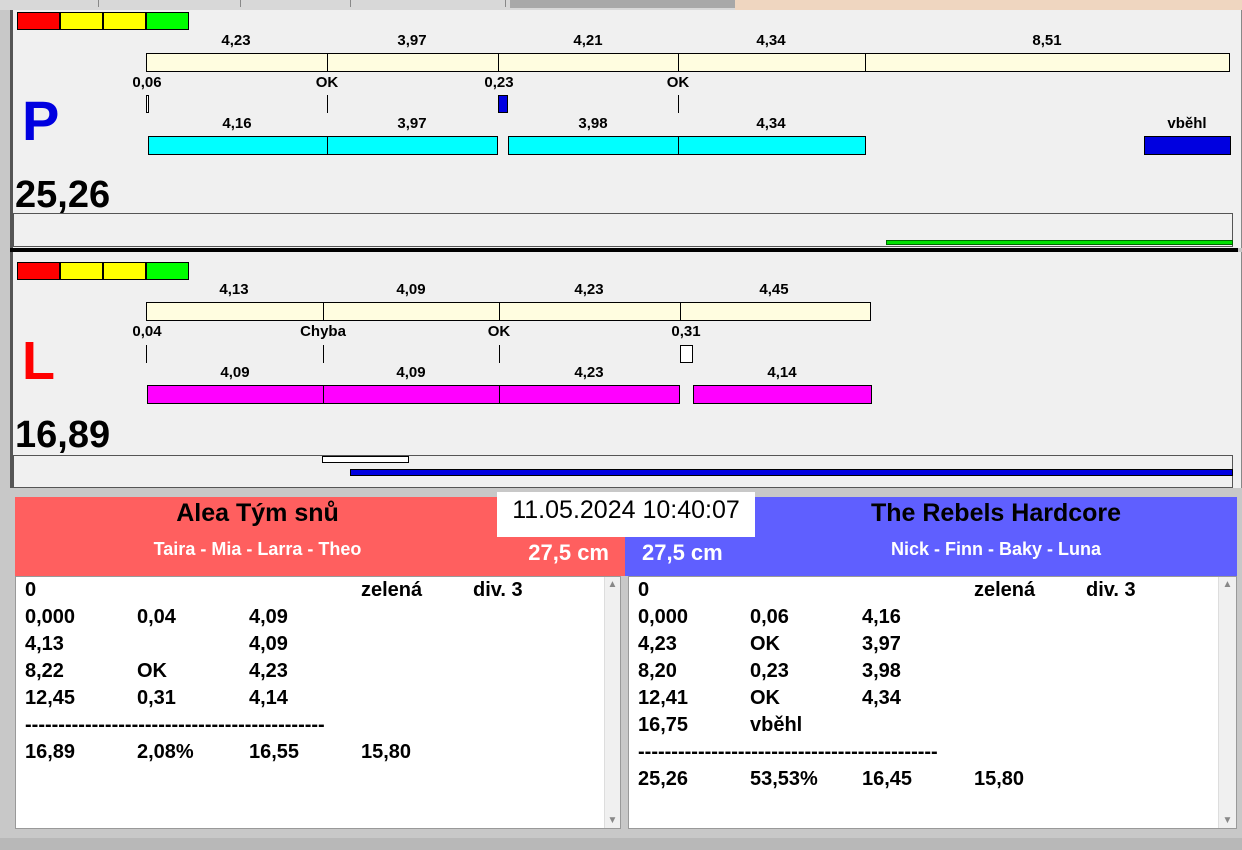  Describe the element at coordinates (1187, 123) in the screenshot. I see `status-label: vběhl` at that location.